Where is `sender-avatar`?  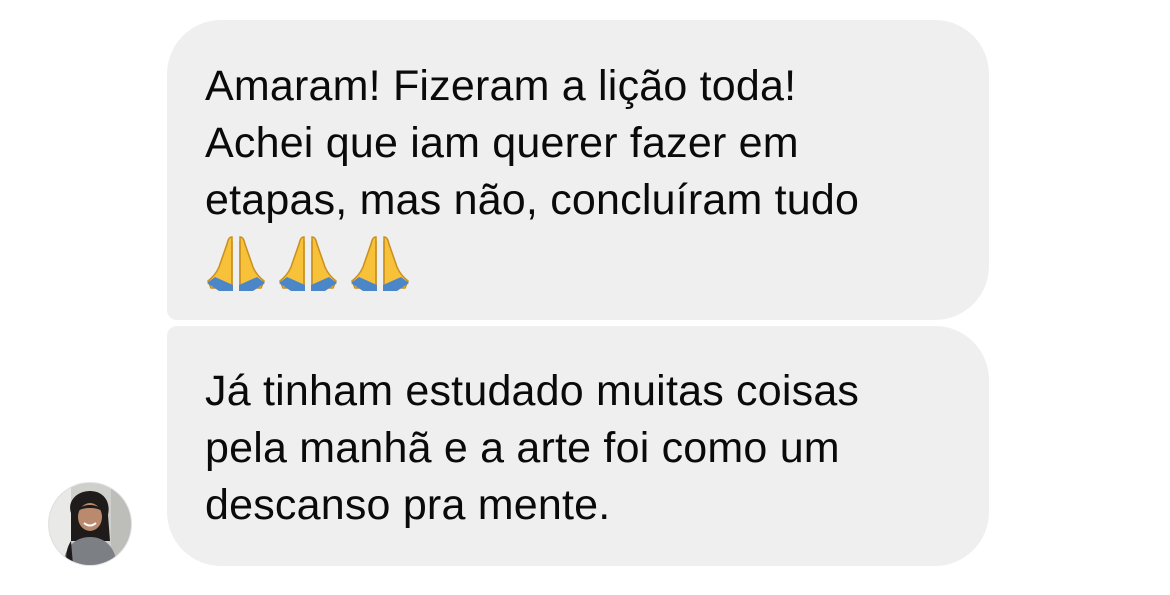 sender-avatar is located at coordinates (90, 524).